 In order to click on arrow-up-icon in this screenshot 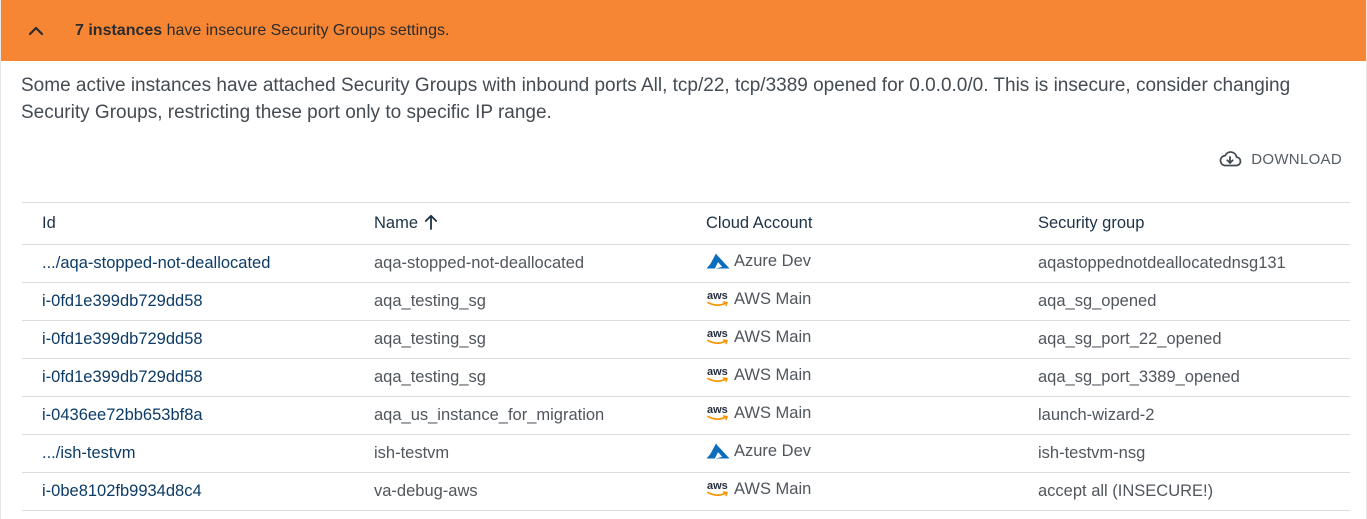, I will do `click(431, 222)`.